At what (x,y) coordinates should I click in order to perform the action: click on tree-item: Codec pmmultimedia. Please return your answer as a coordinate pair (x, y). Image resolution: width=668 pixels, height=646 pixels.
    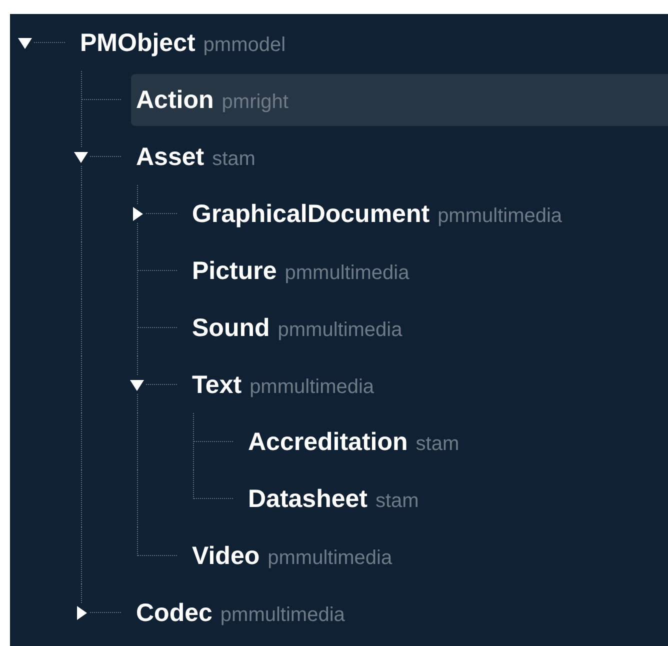
    Looking at the image, I should click on (244, 612).